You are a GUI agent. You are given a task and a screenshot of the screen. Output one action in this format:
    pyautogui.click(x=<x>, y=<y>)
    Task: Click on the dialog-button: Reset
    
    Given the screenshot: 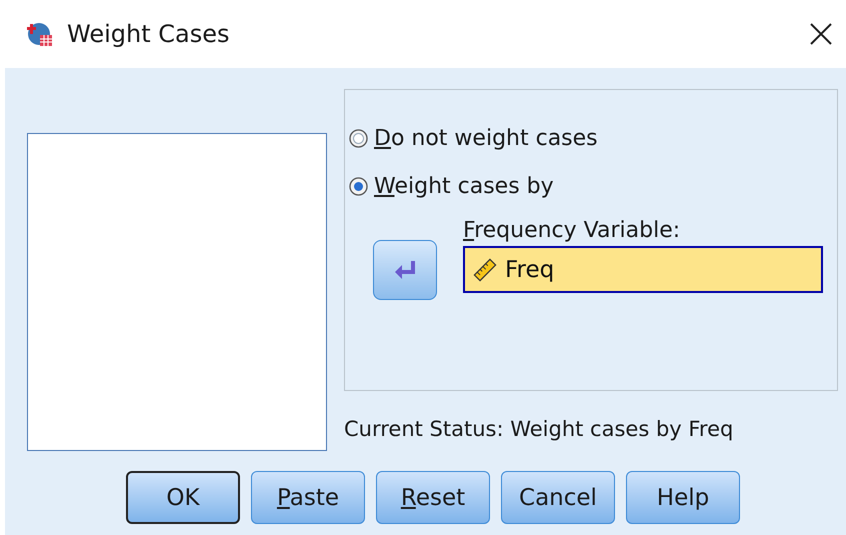 What is the action you would take?
    pyautogui.click(x=433, y=497)
    